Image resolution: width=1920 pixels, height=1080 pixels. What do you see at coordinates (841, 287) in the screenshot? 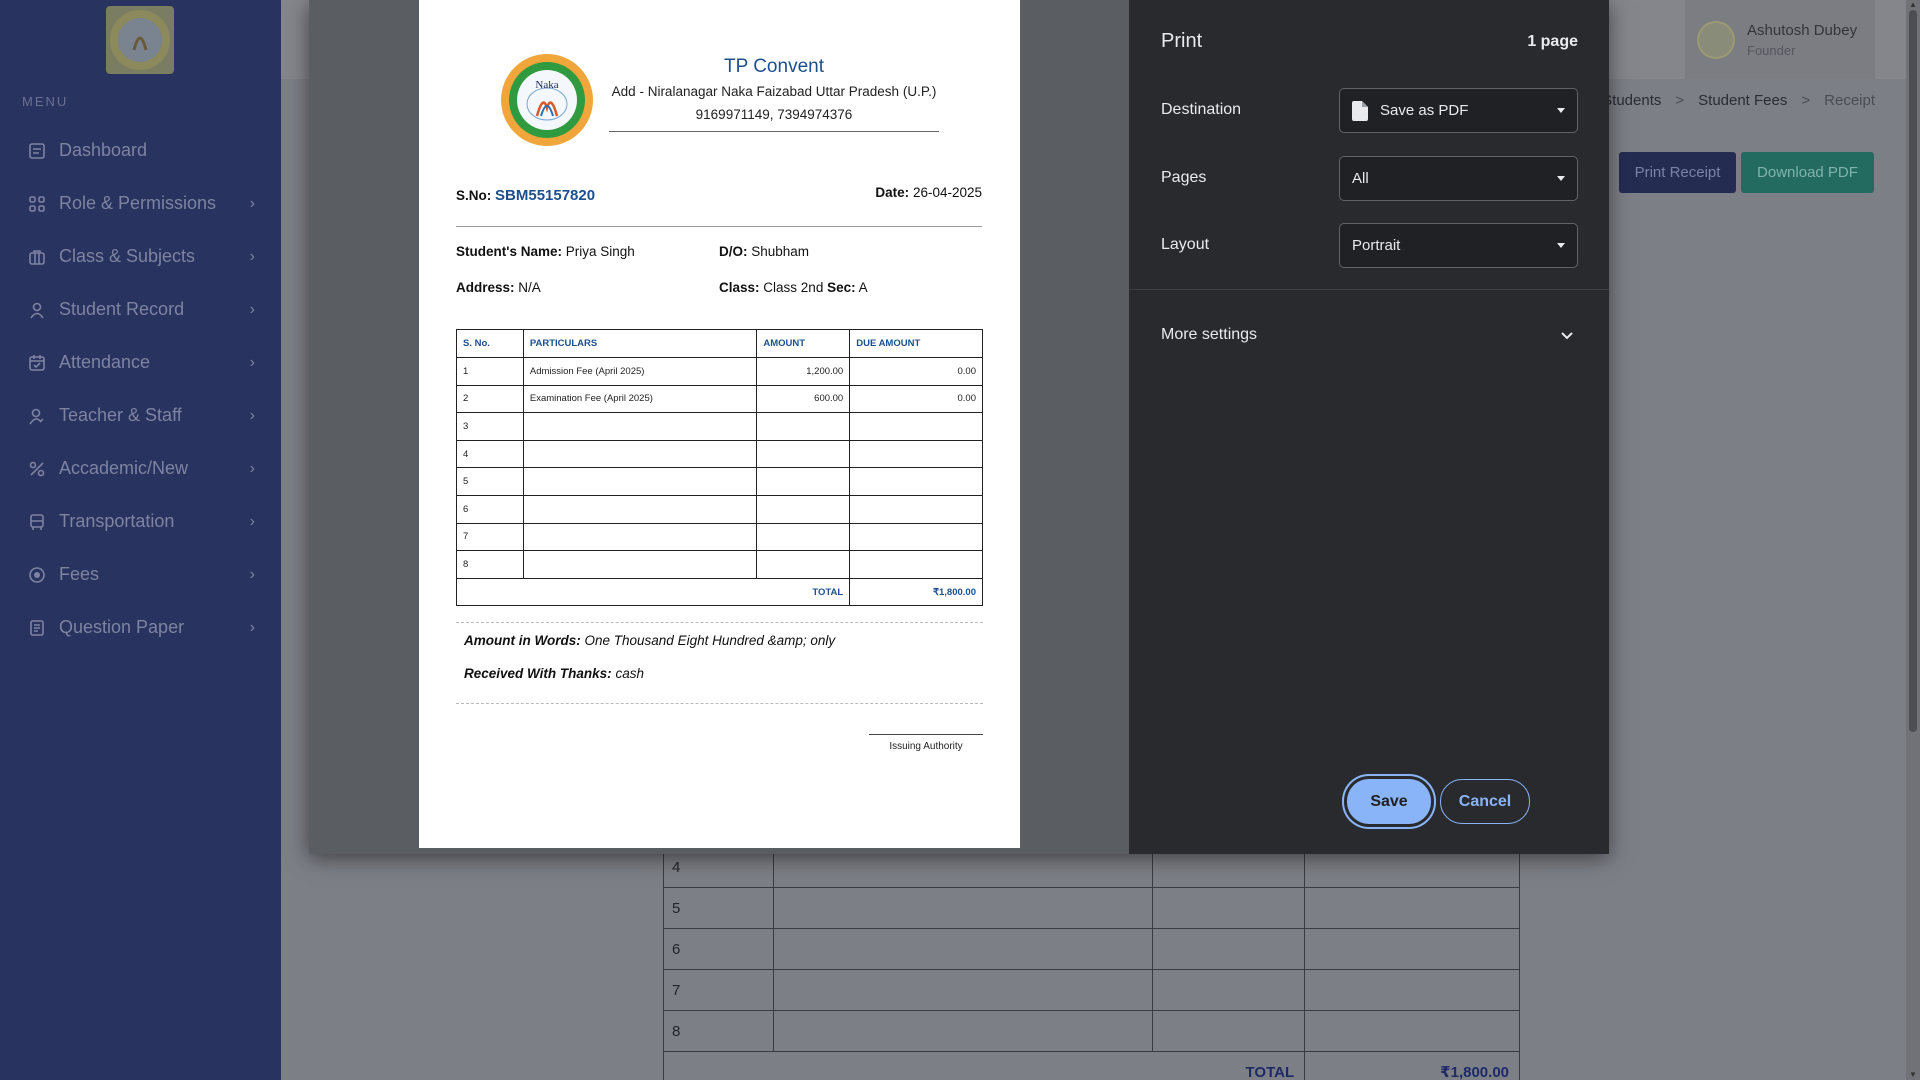
I see `sec-label: Sec:` at bounding box center [841, 287].